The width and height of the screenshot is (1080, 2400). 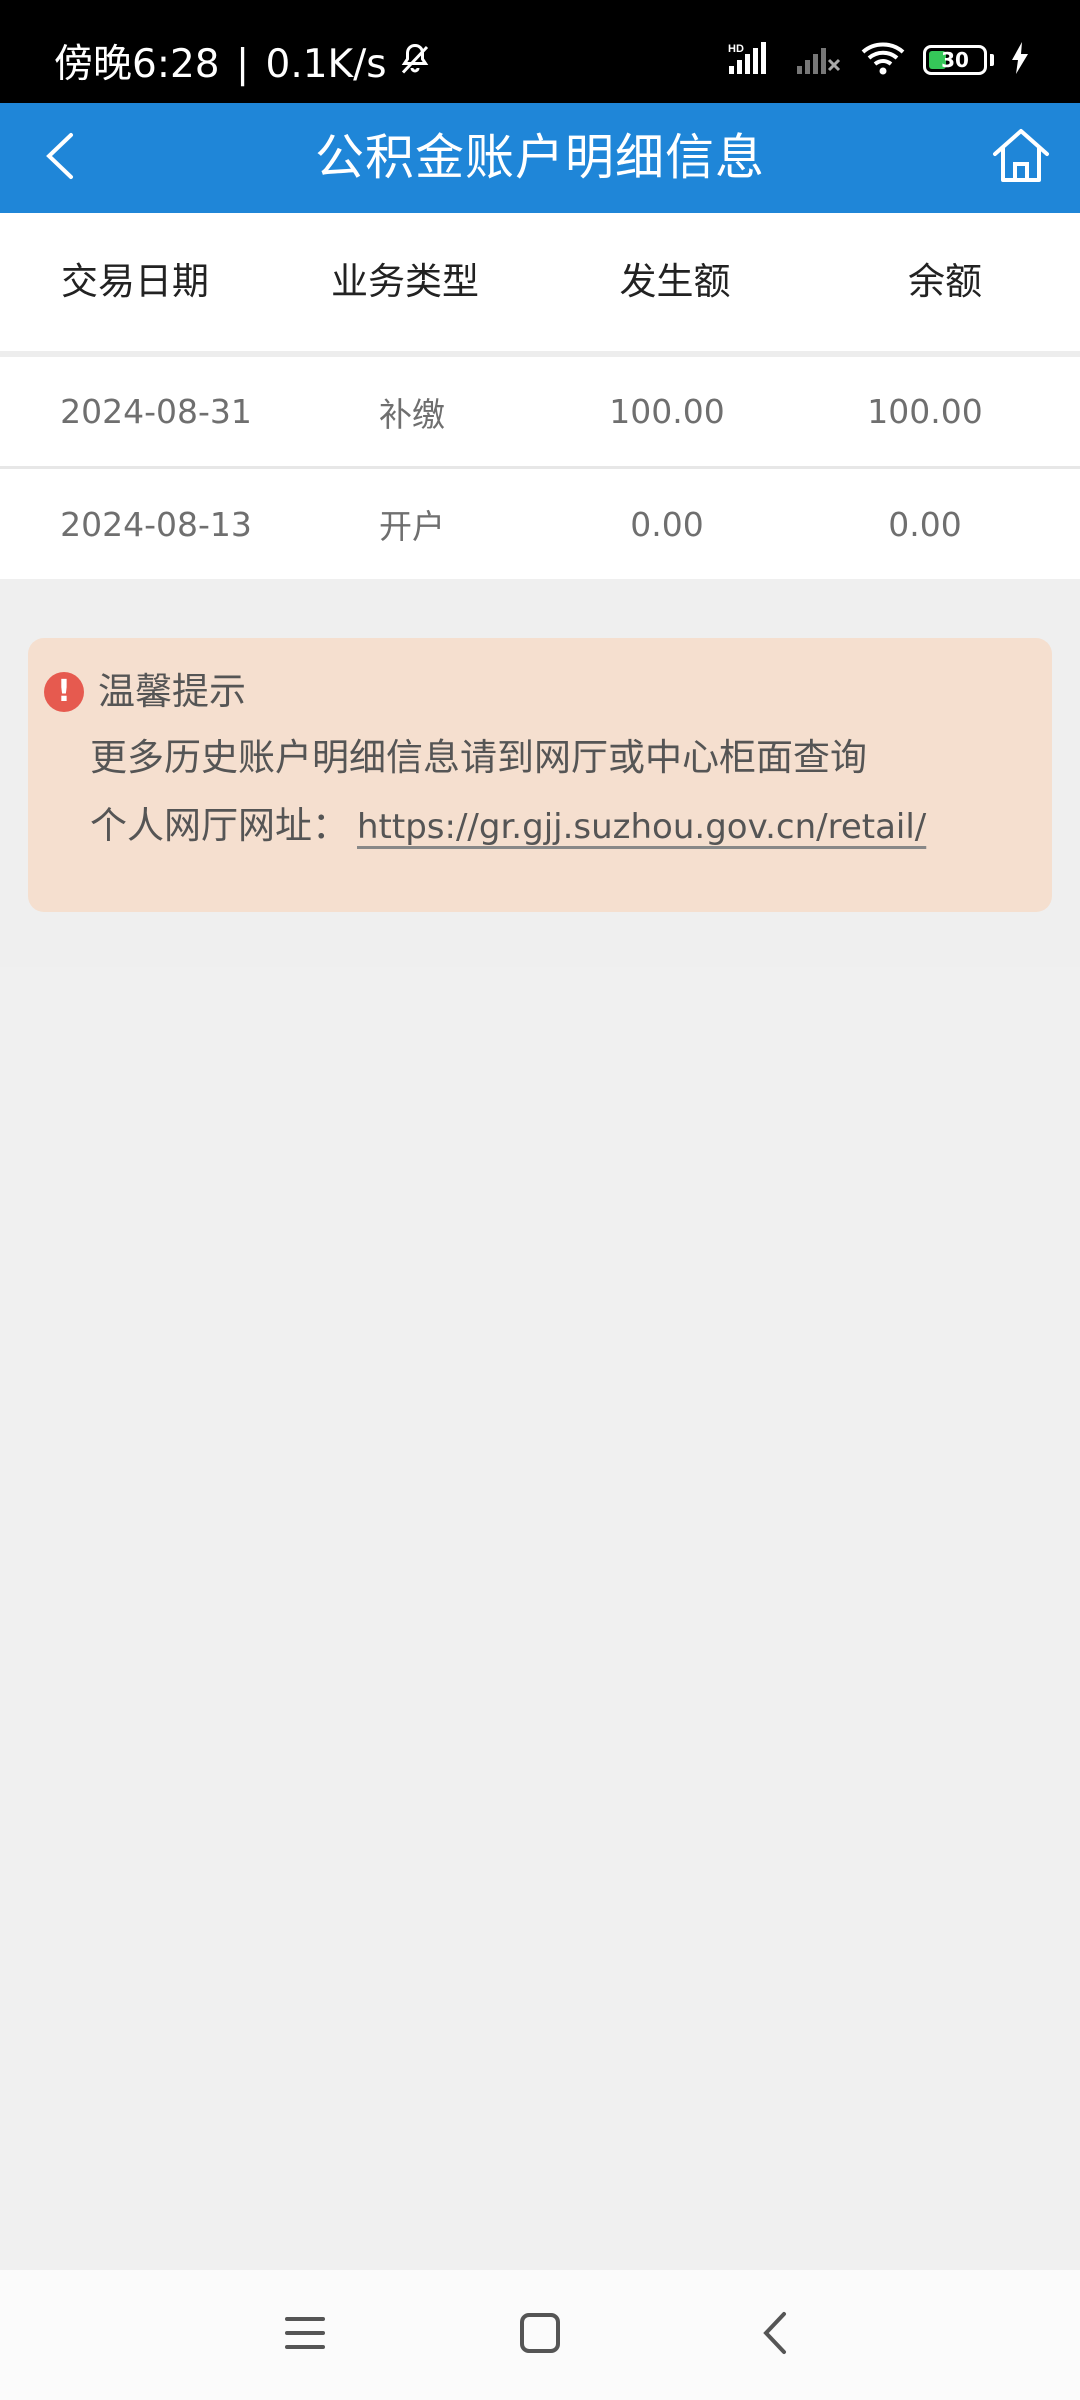 I want to click on column-header-balance: 余额, so click(x=945, y=281).